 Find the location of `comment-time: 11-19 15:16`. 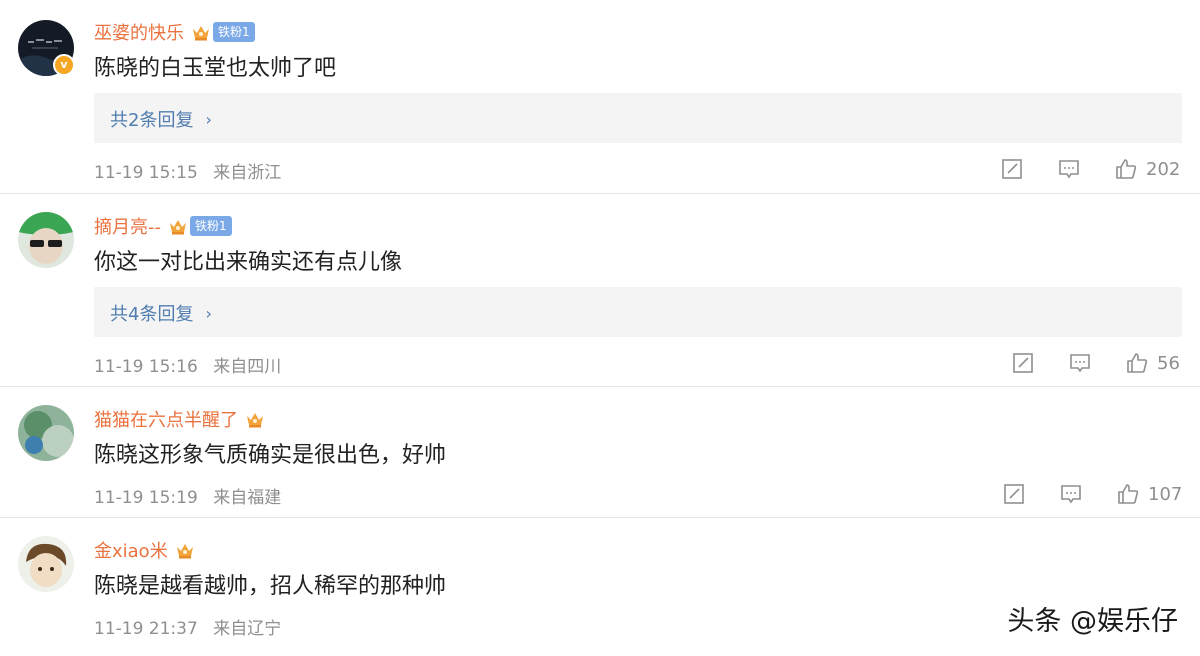

comment-time: 11-19 15:16 is located at coordinates (146, 367).